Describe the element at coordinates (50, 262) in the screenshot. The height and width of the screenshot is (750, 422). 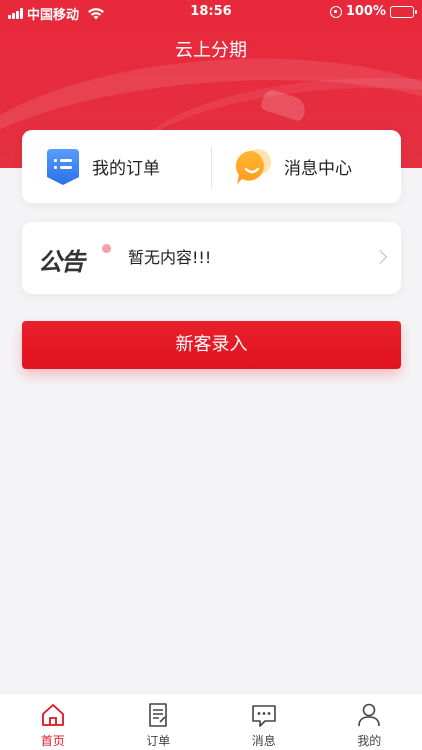
I see `notice-logo-char: 公` at that location.